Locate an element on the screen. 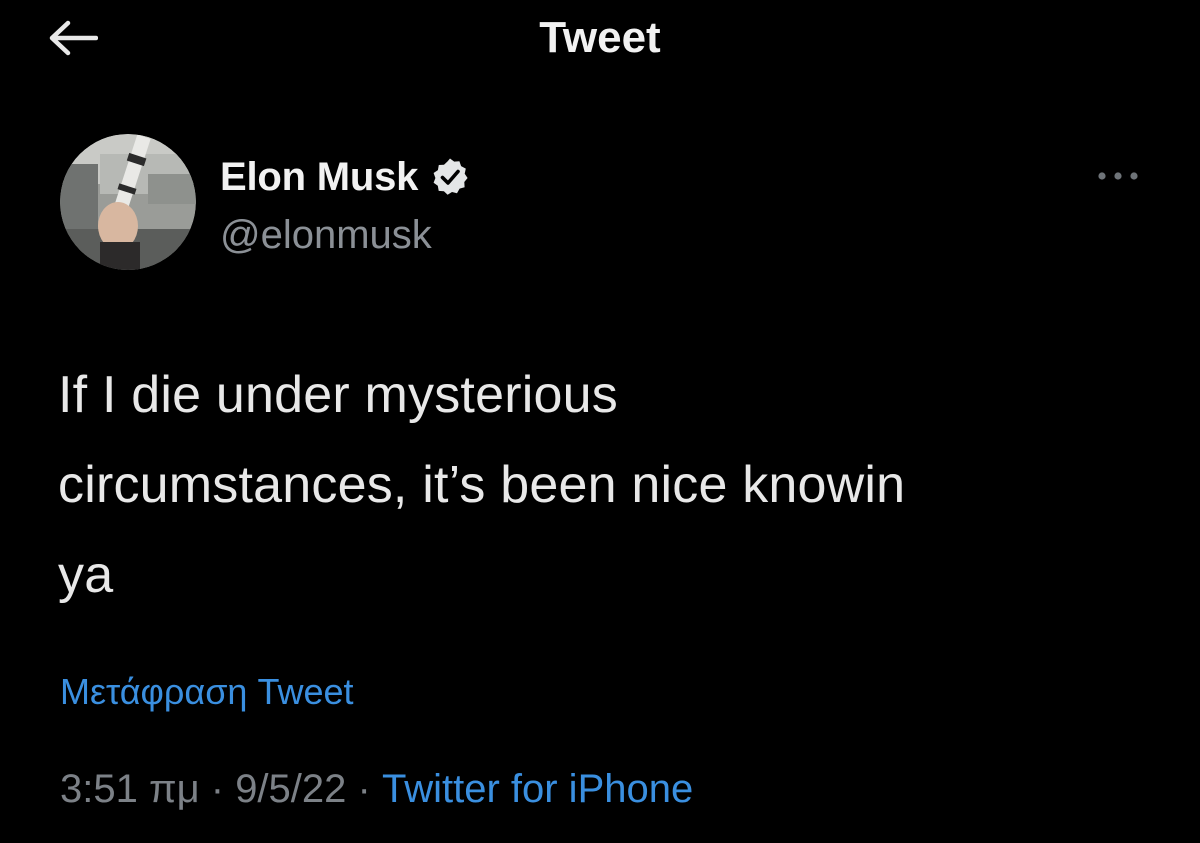  tweet-source-link: Twitter for iPhone is located at coordinates (537, 789).